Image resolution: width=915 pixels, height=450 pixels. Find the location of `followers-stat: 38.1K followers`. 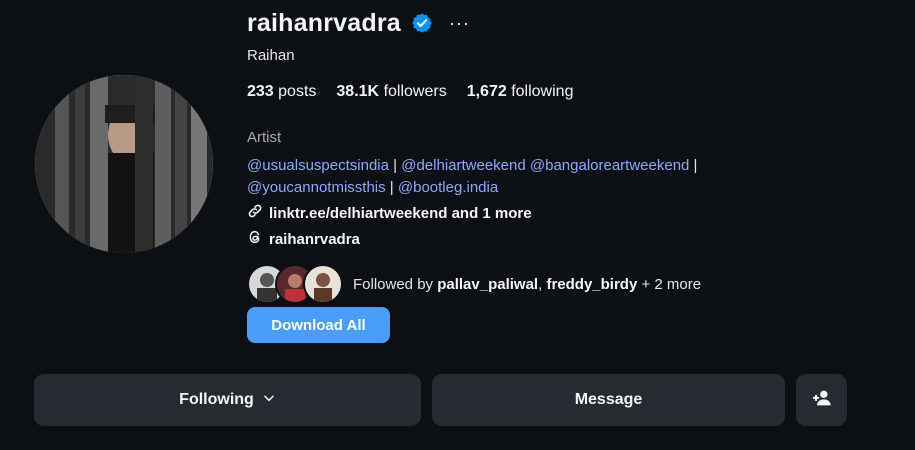

followers-stat: 38.1K followers is located at coordinates (391, 92).